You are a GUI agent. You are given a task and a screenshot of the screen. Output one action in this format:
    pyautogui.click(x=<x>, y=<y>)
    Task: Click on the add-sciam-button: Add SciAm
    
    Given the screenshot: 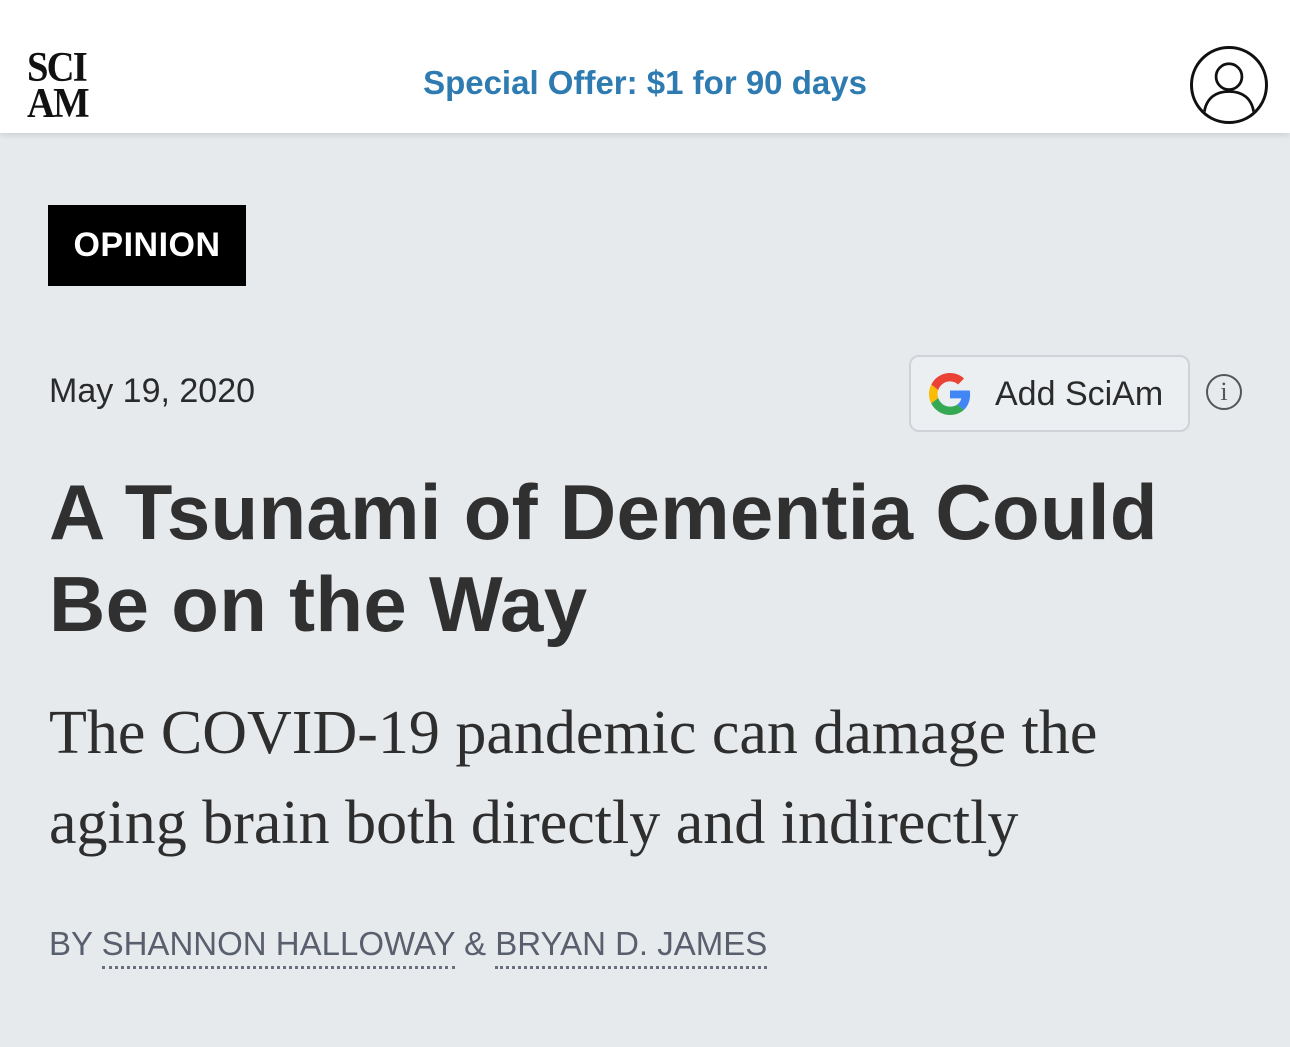 What is the action you would take?
    pyautogui.click(x=1049, y=393)
    